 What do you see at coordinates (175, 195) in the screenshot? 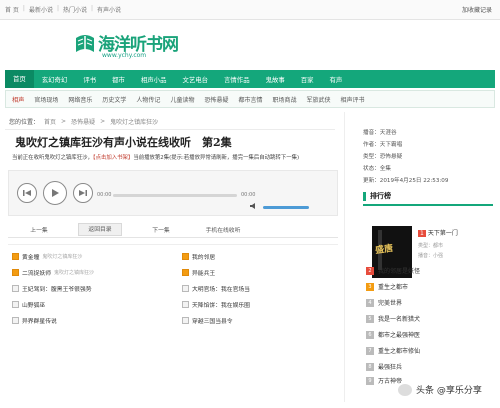
I see `progress-track` at bounding box center [175, 195].